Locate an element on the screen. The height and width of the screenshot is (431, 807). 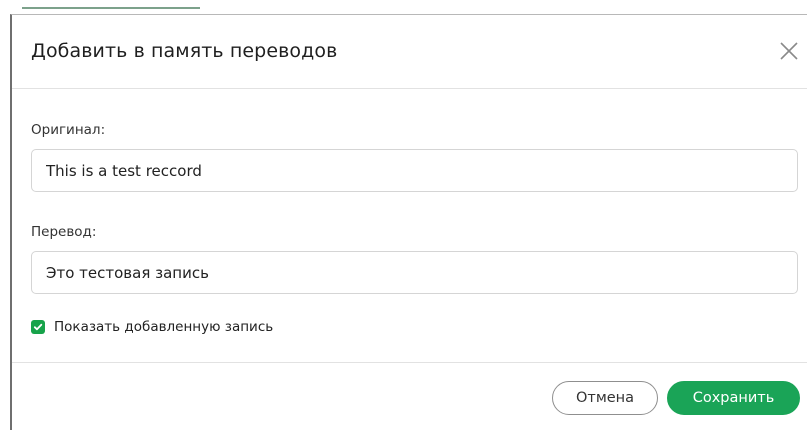
background-link-underline is located at coordinates (111, 7).